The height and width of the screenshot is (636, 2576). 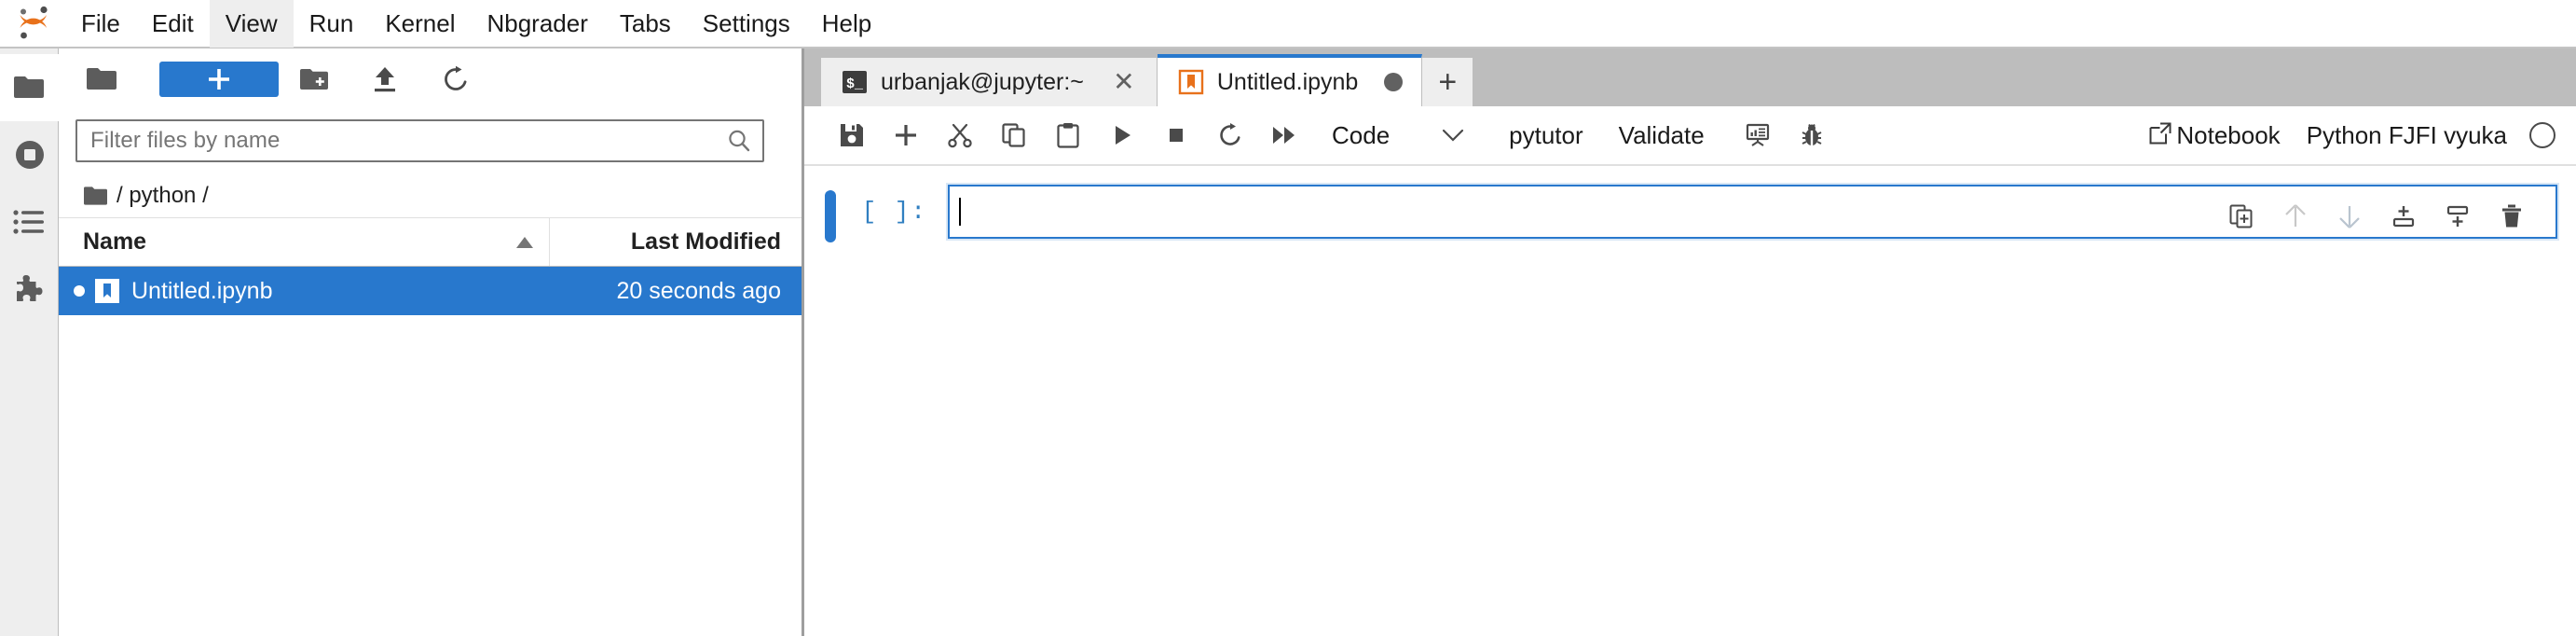 I want to click on new-folder-button, so click(x=314, y=80).